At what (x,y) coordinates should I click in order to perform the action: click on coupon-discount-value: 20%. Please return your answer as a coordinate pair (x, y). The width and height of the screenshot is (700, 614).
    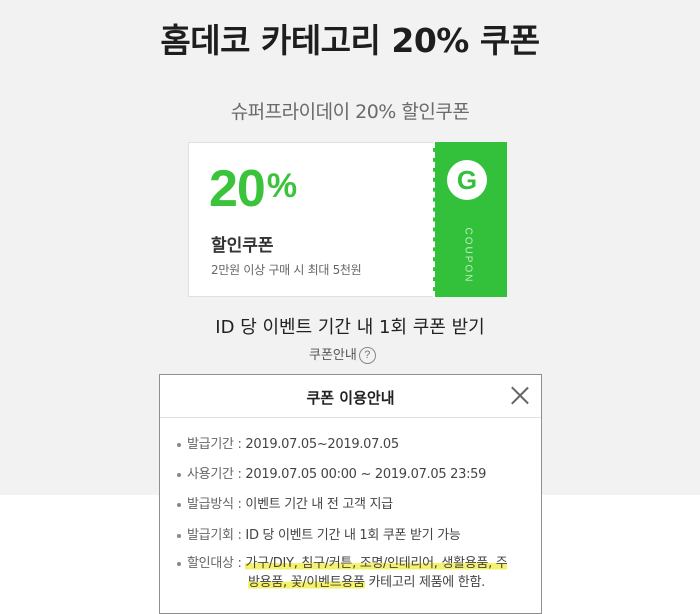
    Looking at the image, I should click on (253, 189).